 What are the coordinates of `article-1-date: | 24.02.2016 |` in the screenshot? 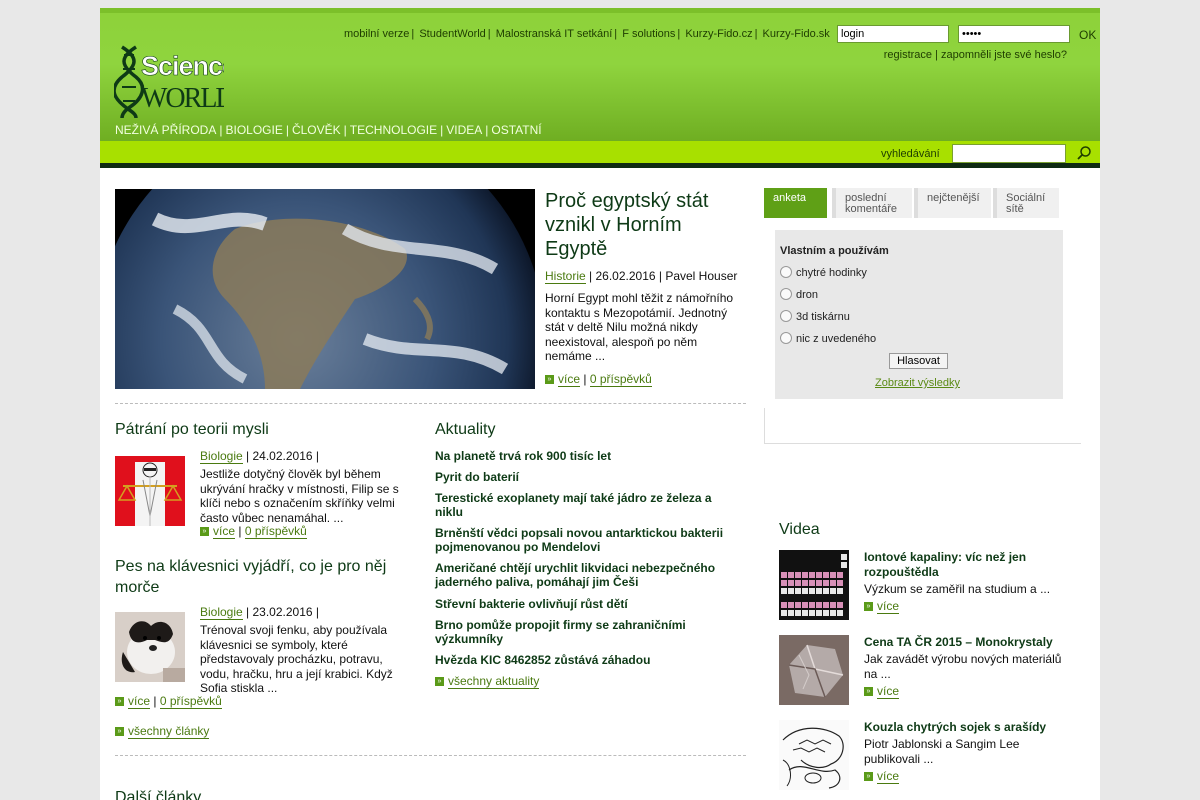 It's located at (283, 456).